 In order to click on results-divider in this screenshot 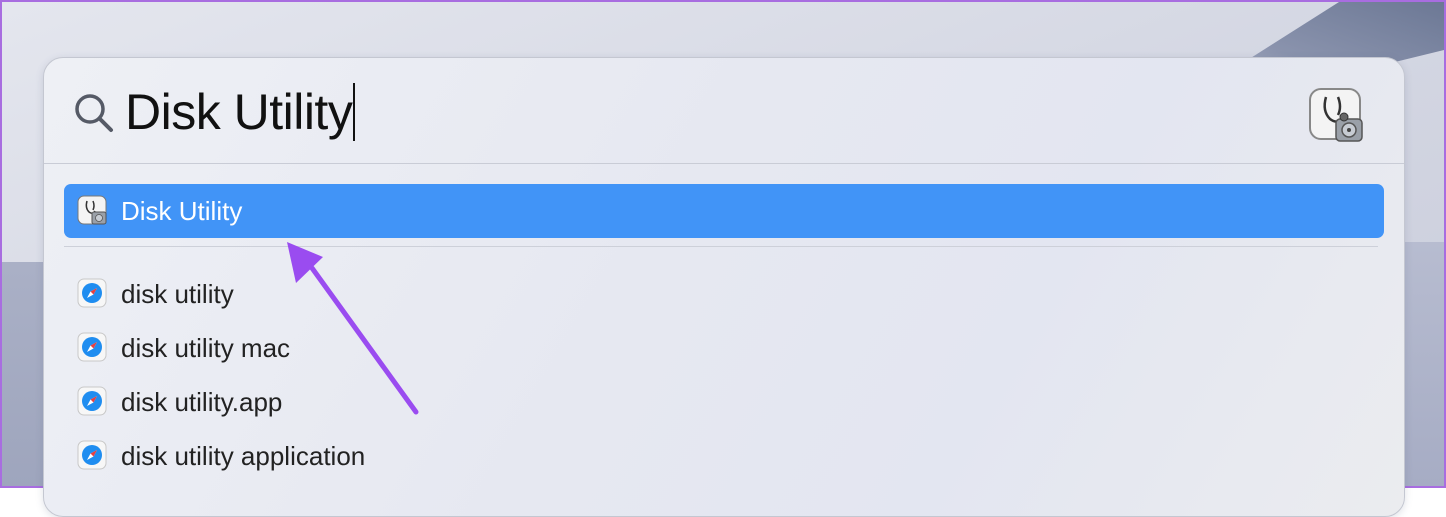, I will do `click(721, 246)`.